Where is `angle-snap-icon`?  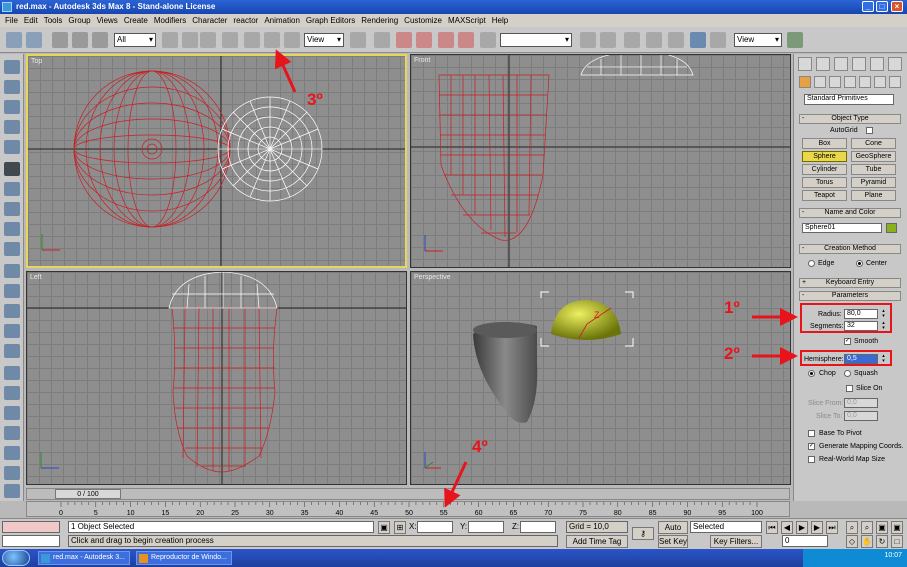 angle-snap-icon is located at coordinates (424, 40).